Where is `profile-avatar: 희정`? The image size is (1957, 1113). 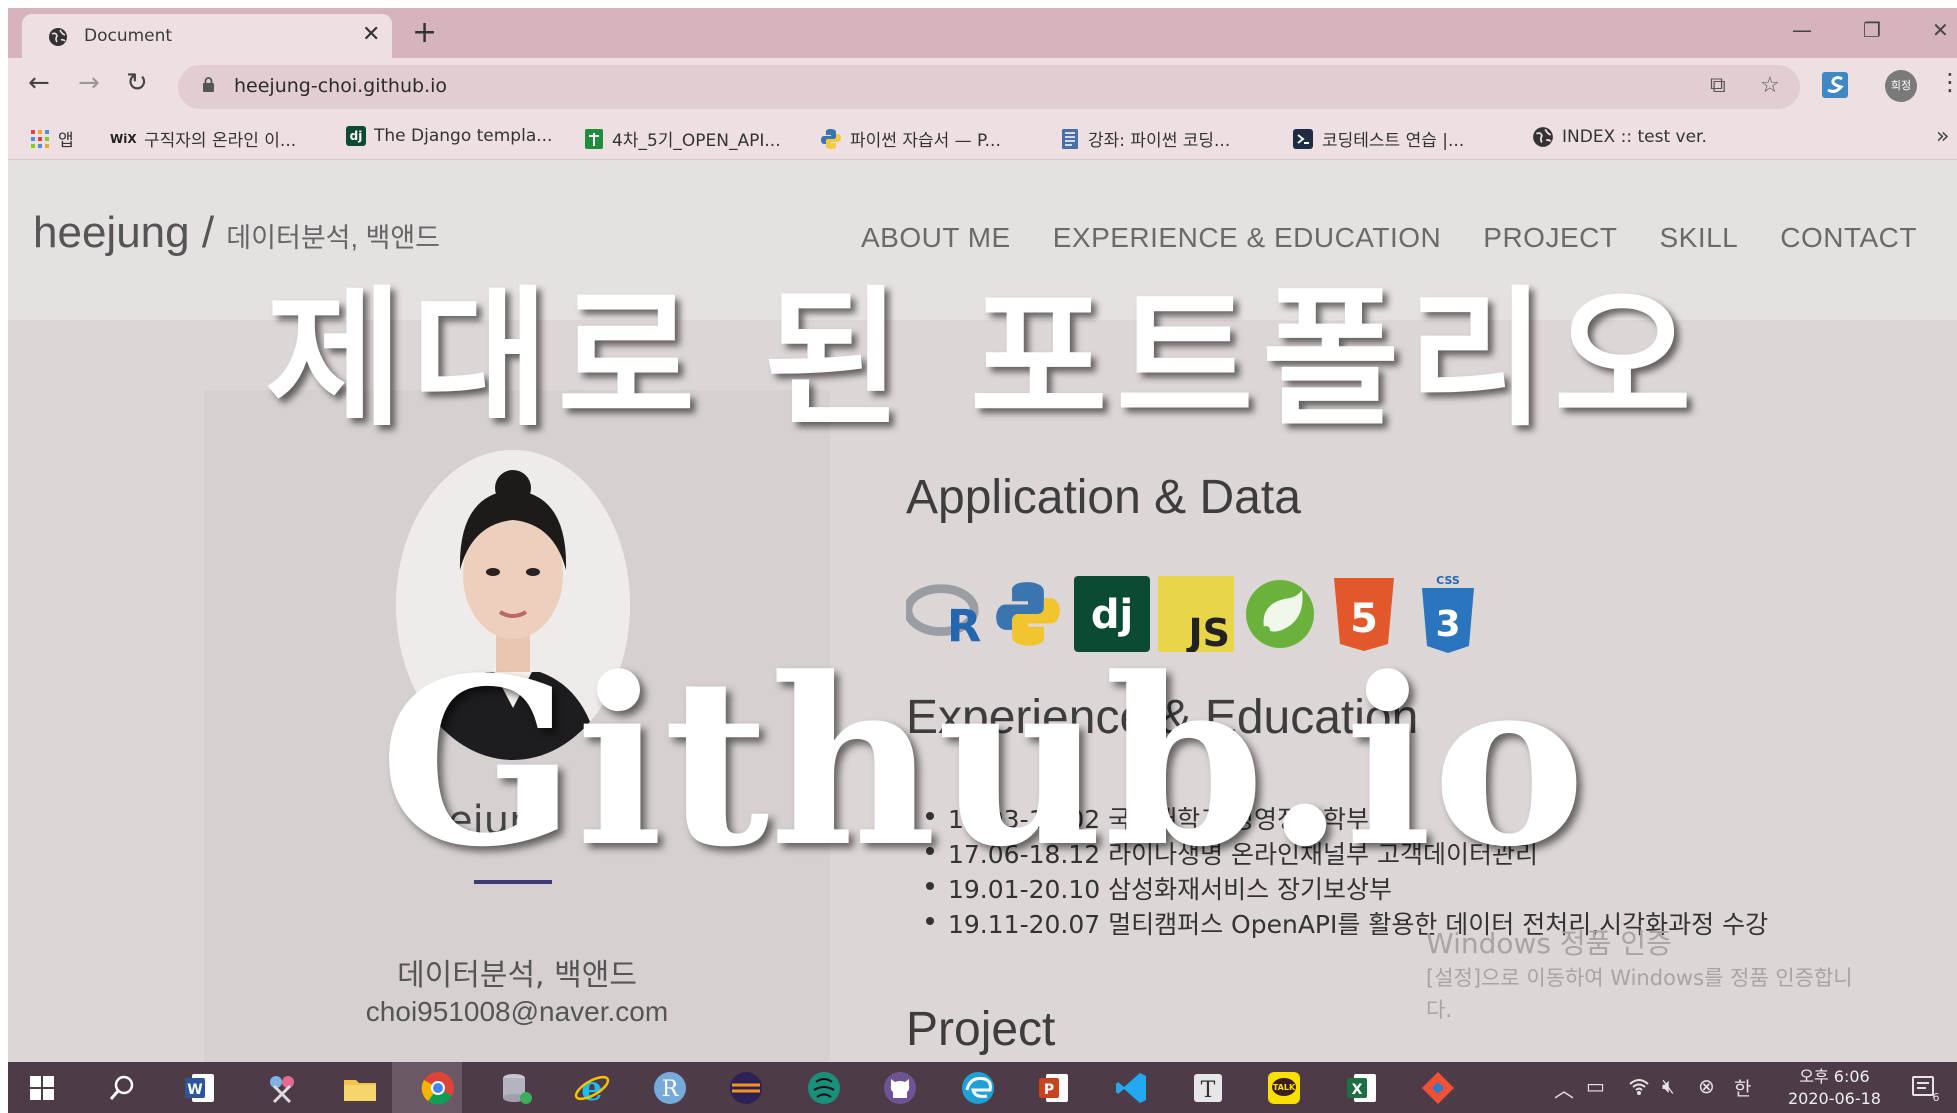 profile-avatar: 희정 is located at coordinates (1901, 86).